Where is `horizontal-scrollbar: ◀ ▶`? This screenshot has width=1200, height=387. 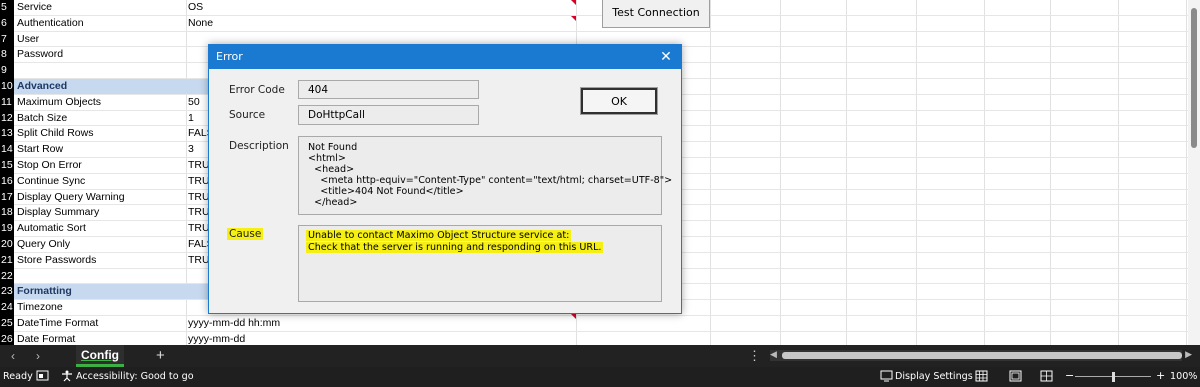
horizontal-scrollbar: ◀ ▶ is located at coordinates (981, 355).